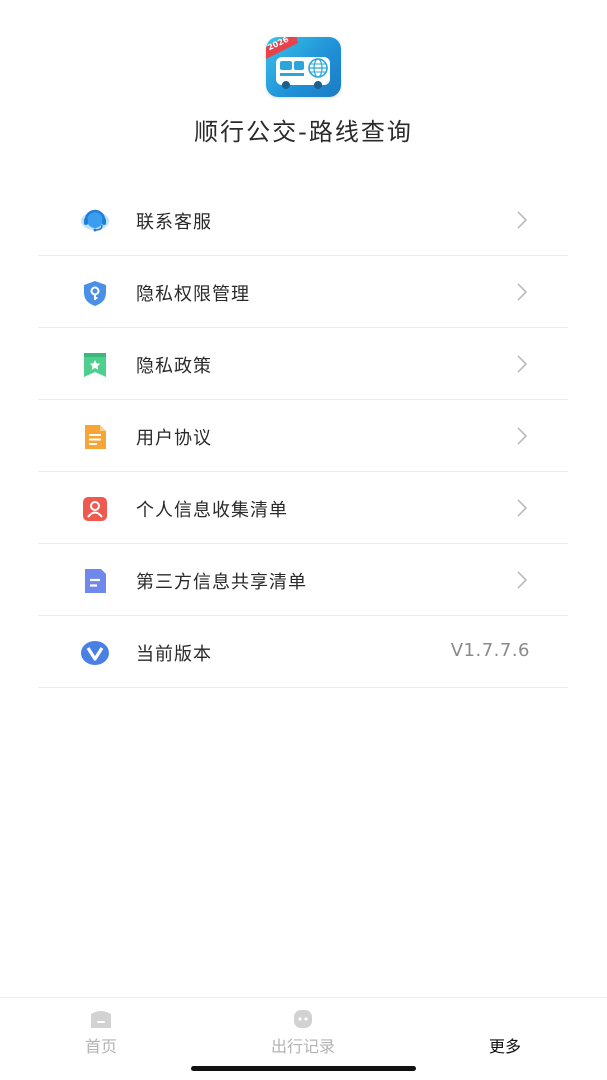  I want to click on bookmark-star-icon, so click(95, 365).